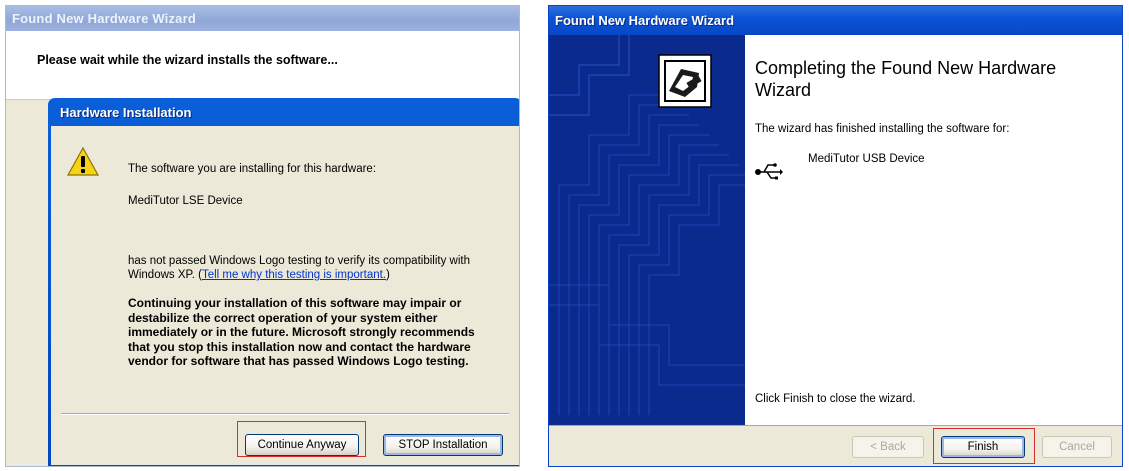 This screenshot has width=1129, height=471. Describe the element at coordinates (388, 275) in the screenshot. I see `logo-testing-close-paren: )` at that location.